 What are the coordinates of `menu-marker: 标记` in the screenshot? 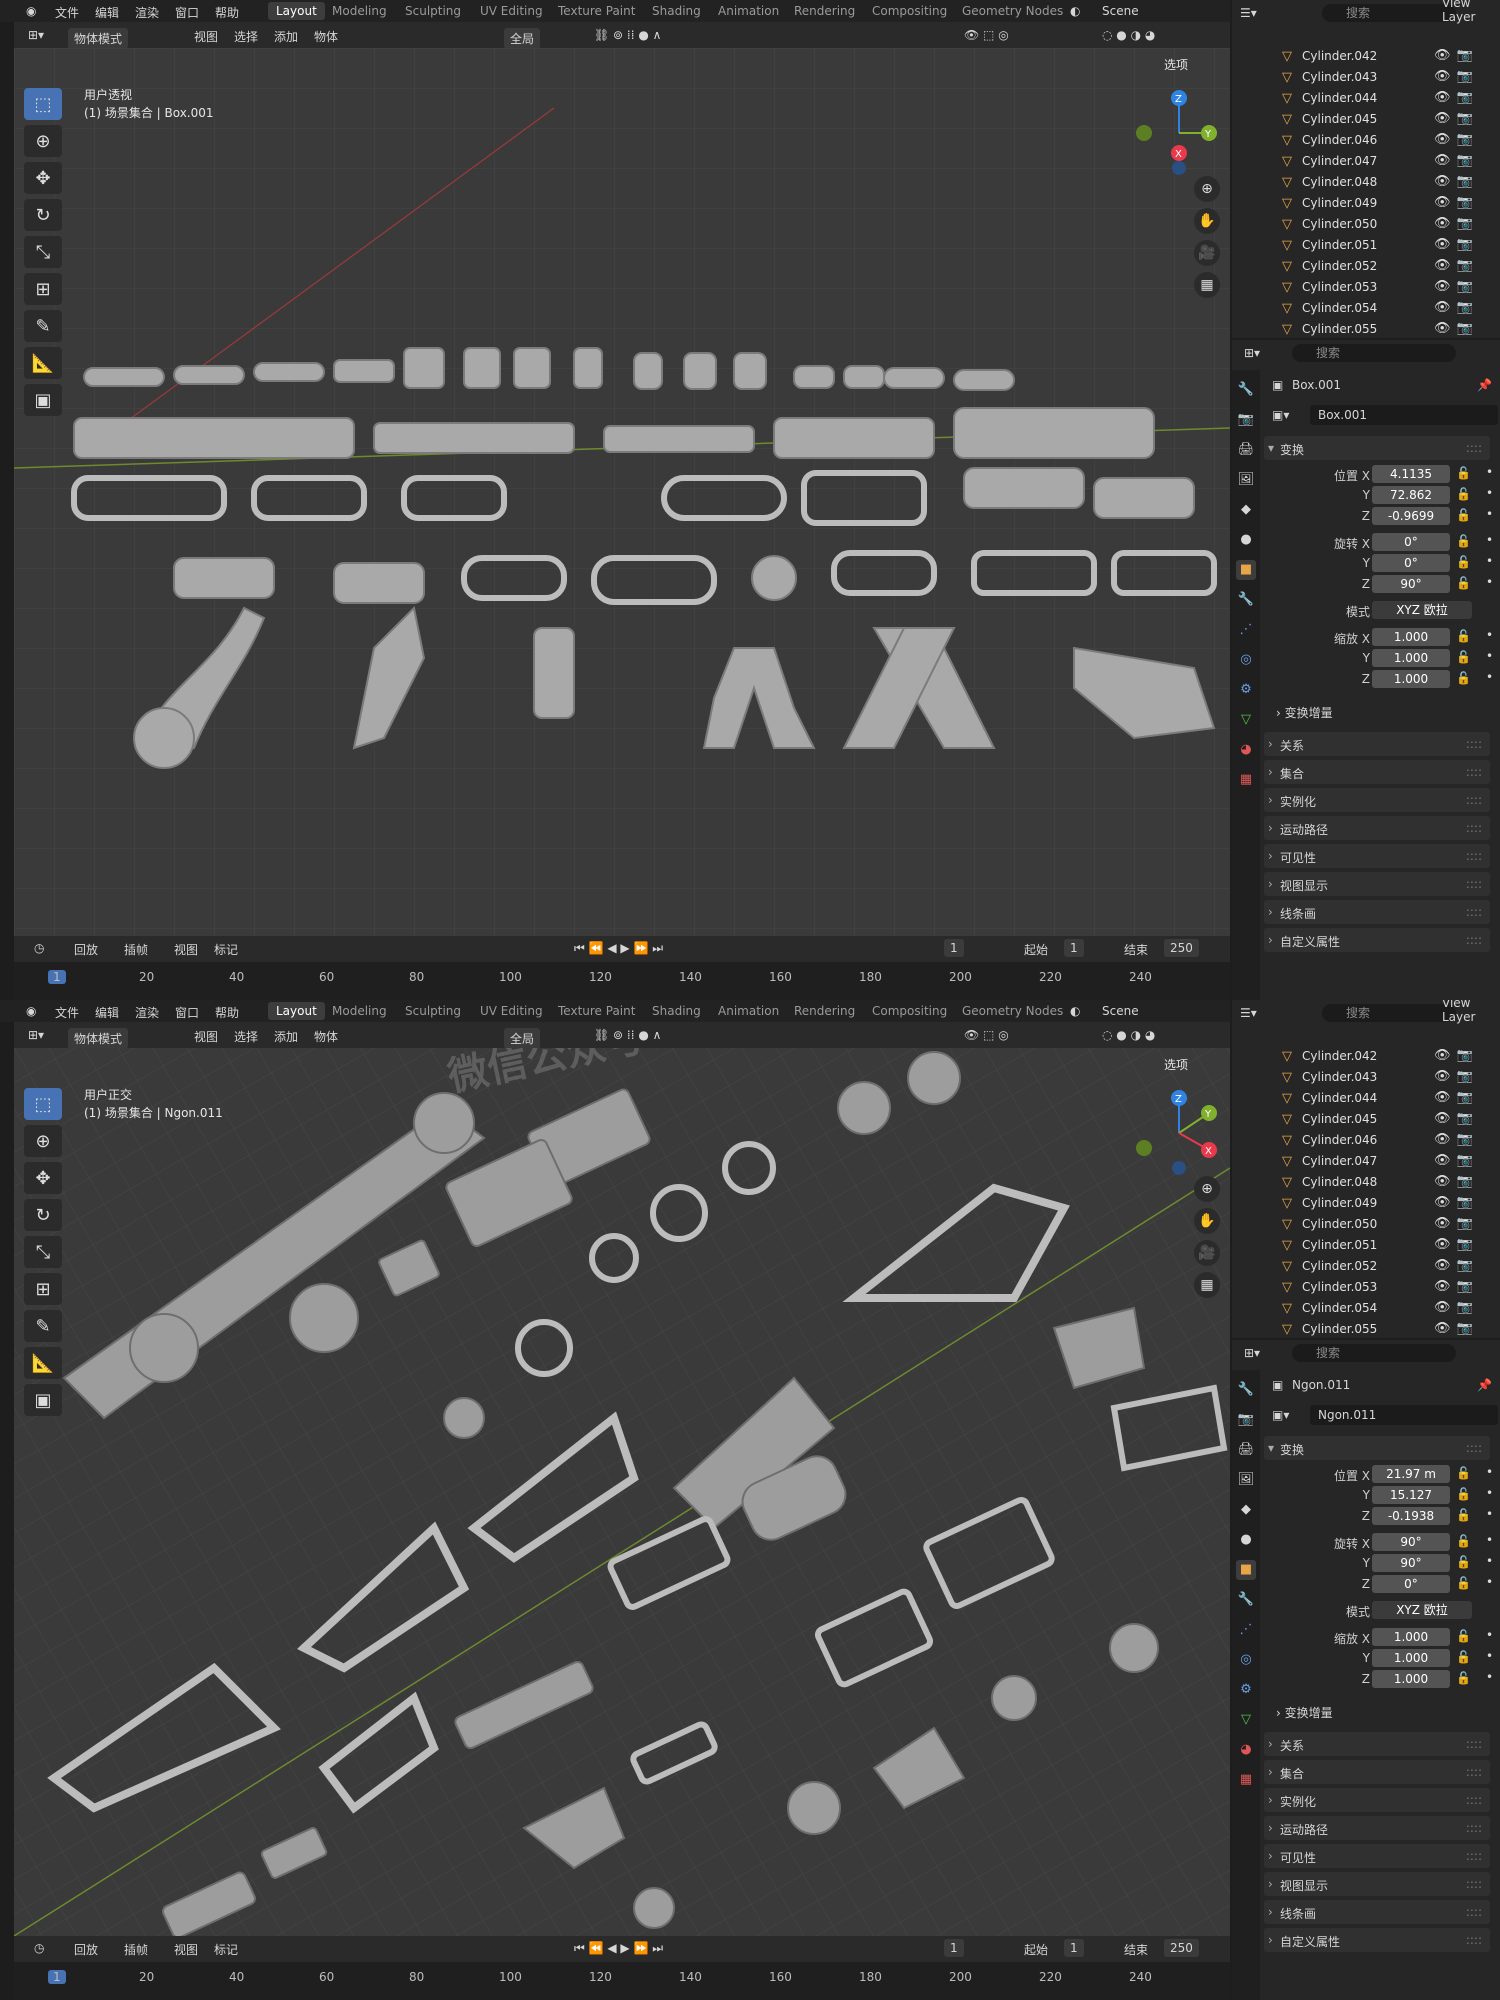 It's located at (226, 949).